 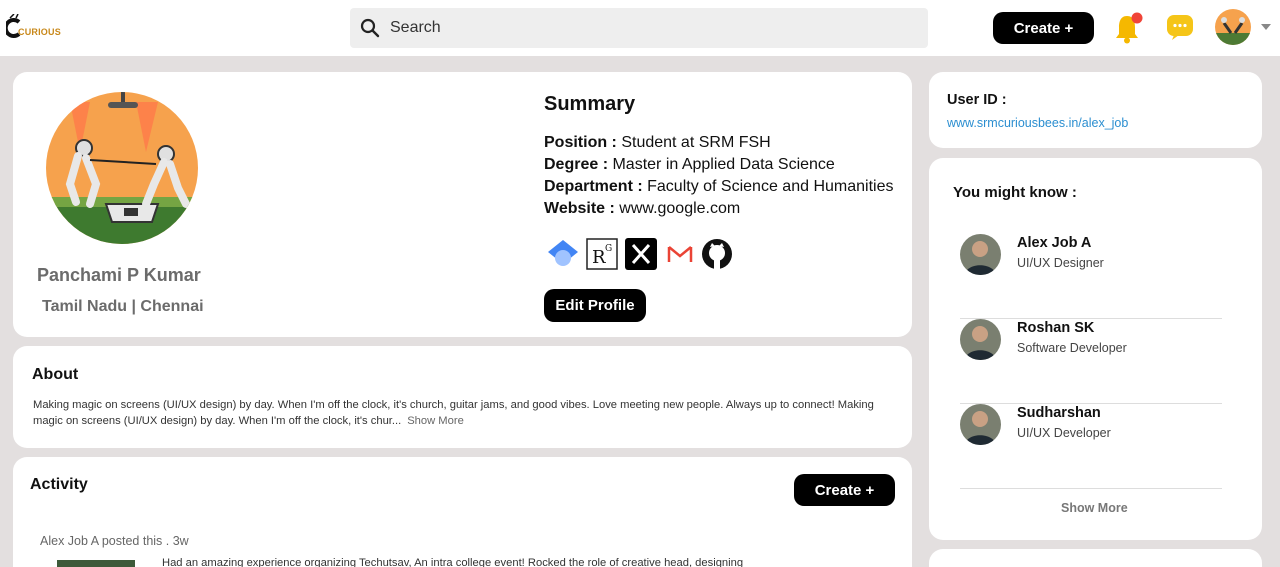 I want to click on about-show-more-link: Show More, so click(x=435, y=421).